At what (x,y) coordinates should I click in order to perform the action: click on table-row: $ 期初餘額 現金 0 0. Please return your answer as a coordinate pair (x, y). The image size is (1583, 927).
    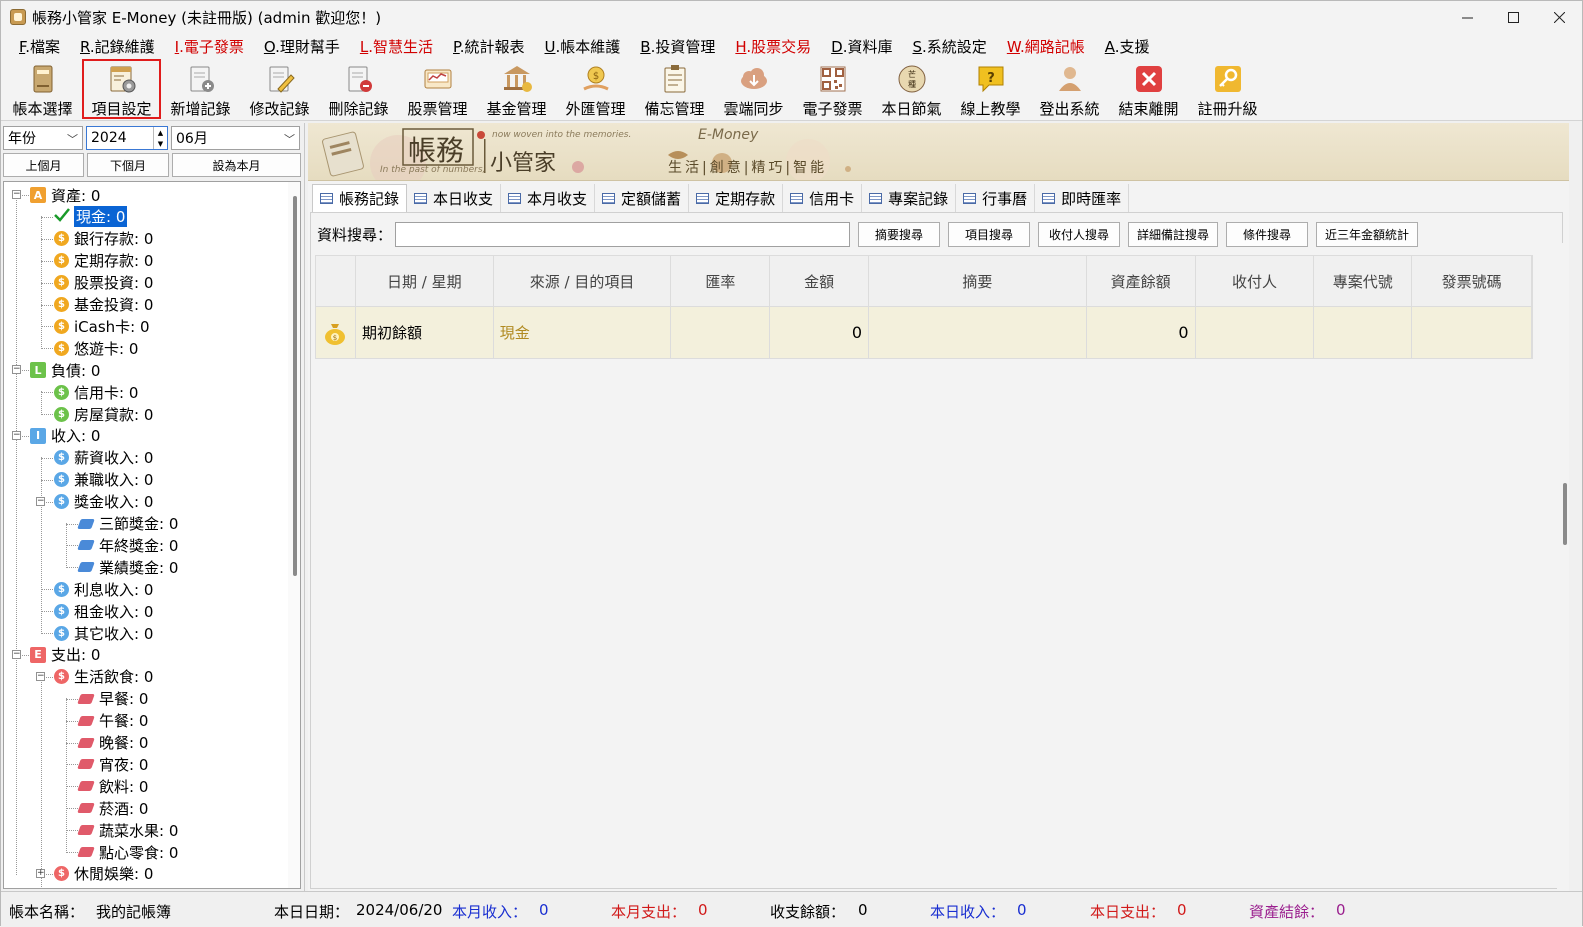
    Looking at the image, I should click on (924, 333).